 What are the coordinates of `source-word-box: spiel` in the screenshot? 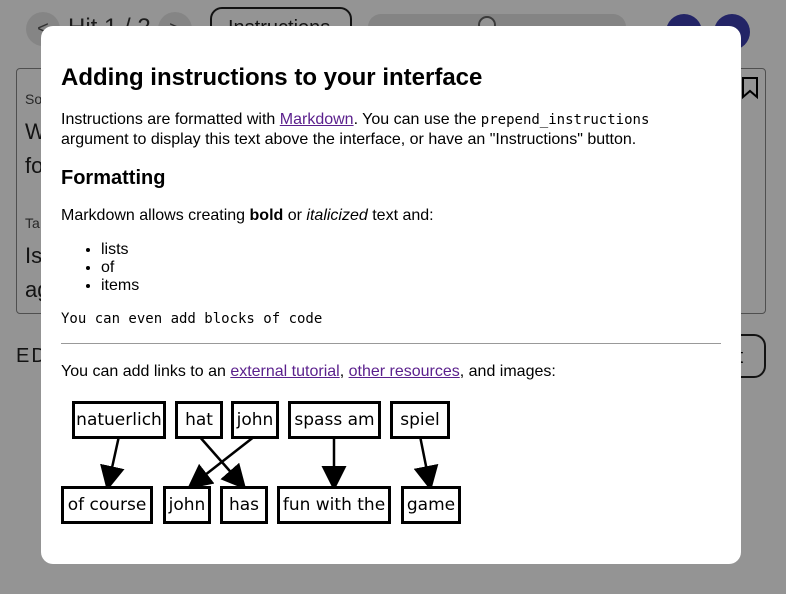 It's located at (420, 420).